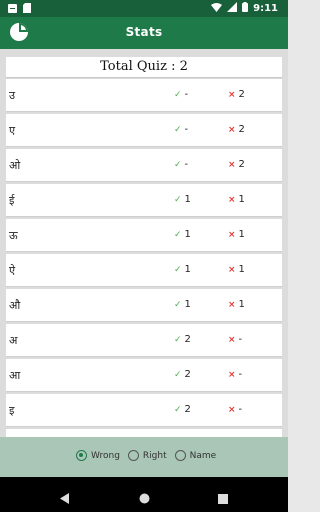  What do you see at coordinates (105, 456) in the screenshot?
I see `sort-wrong-label: Wrong` at bounding box center [105, 456].